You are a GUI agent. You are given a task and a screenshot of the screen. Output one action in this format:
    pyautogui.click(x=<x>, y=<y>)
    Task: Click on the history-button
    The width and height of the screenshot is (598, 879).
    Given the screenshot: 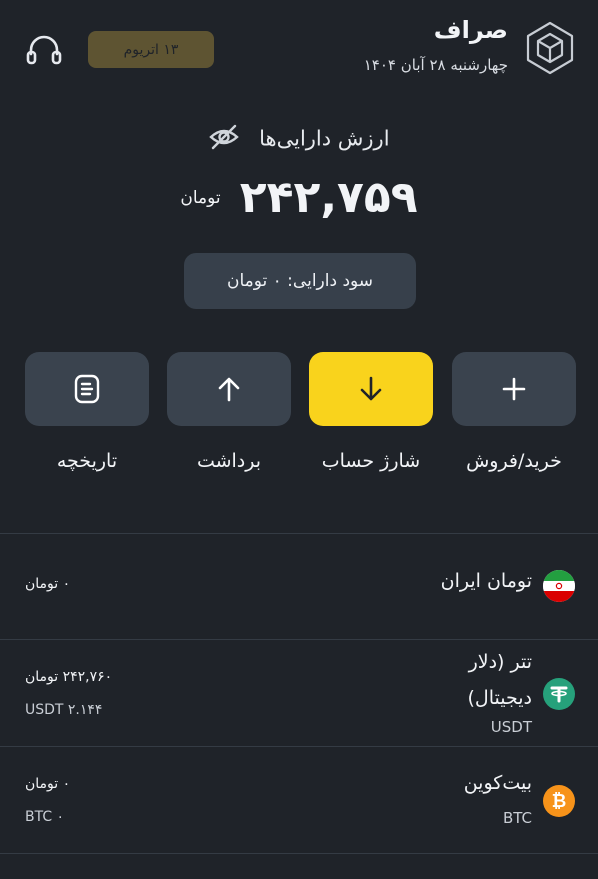 What is the action you would take?
    pyautogui.click(x=87, y=389)
    